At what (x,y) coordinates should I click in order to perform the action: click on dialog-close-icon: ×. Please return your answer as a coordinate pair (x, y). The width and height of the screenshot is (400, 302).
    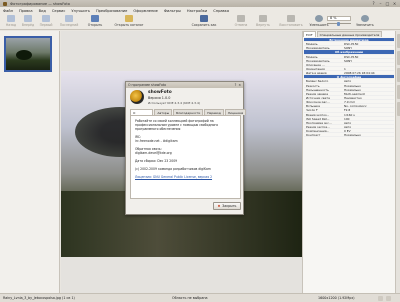
    Looking at the image, I should click on (239, 85).